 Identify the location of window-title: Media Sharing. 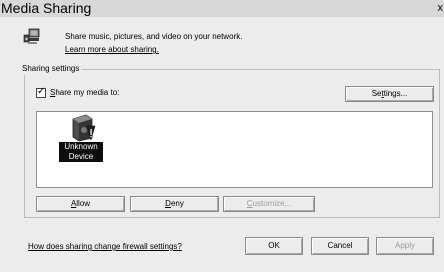
(46, 8).